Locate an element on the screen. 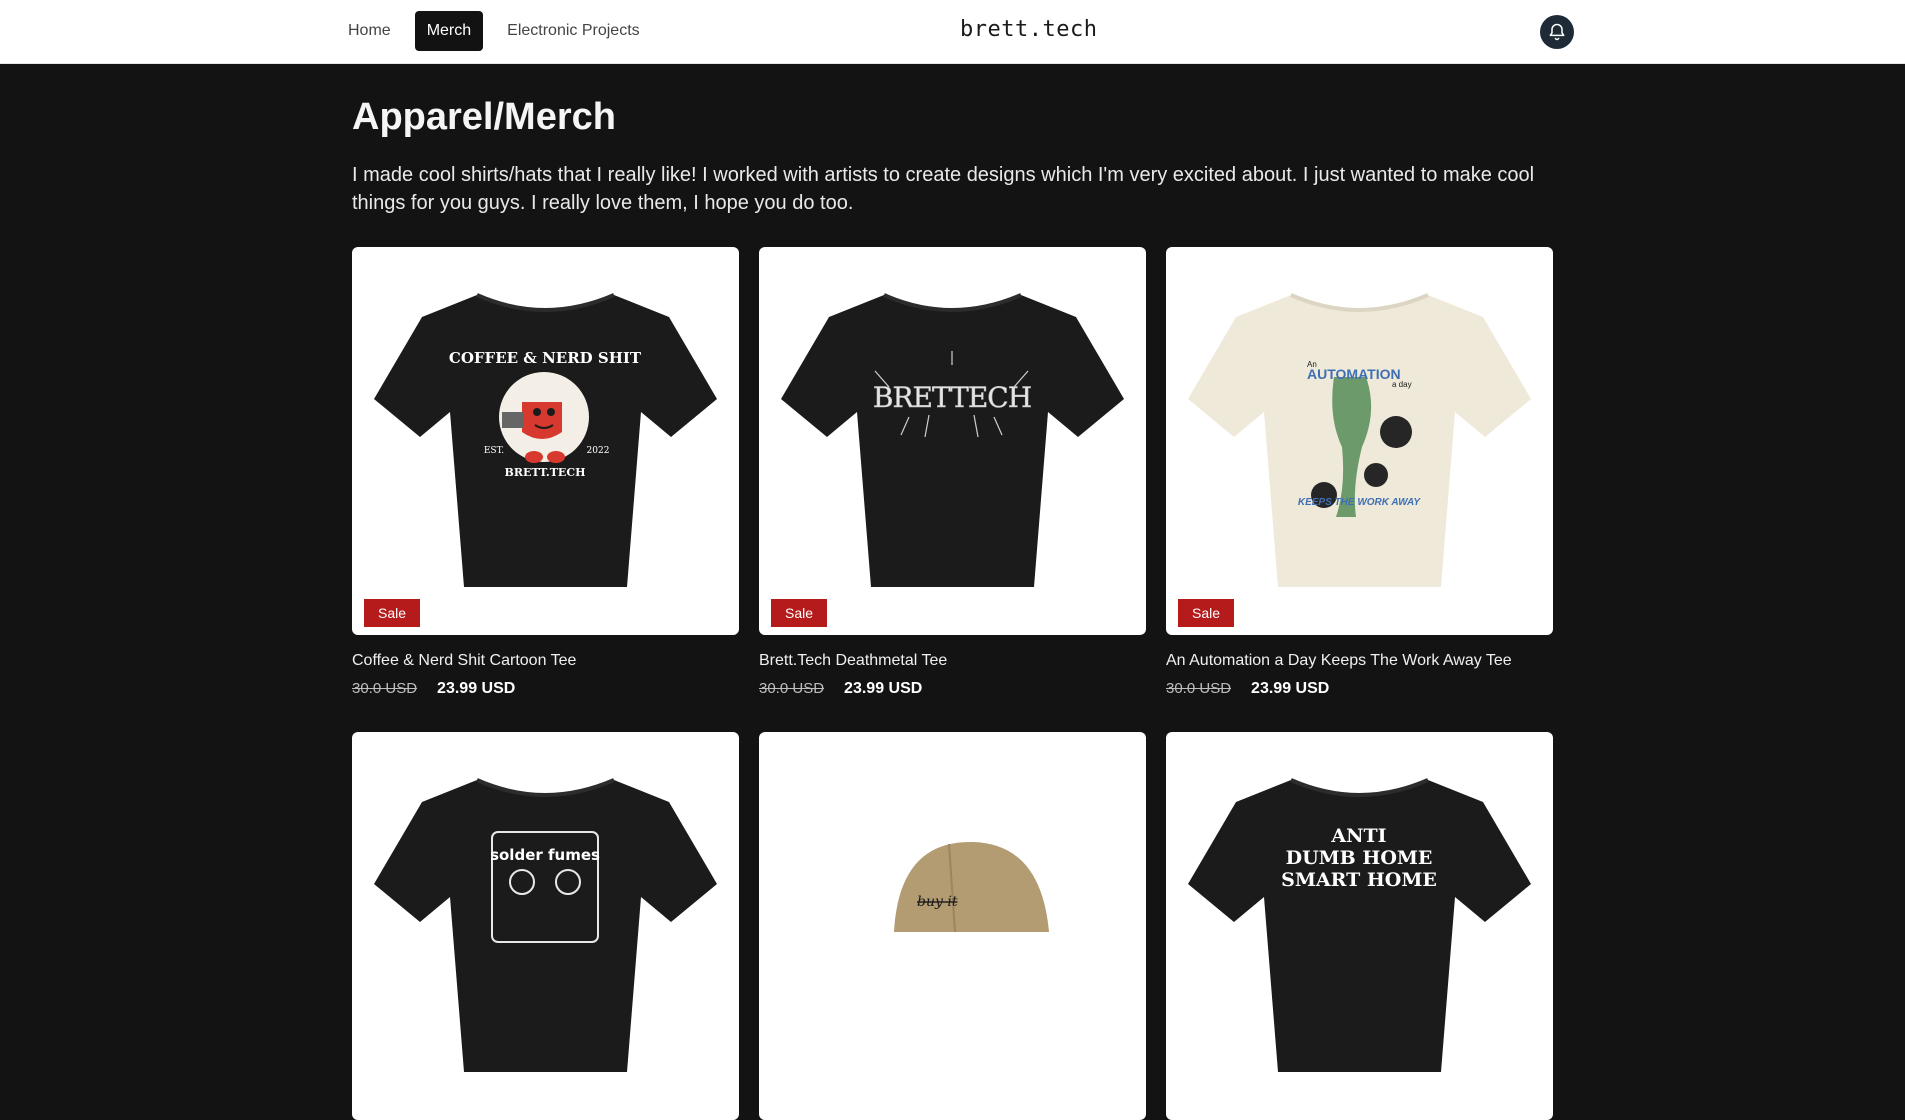  product-card: buy it is located at coordinates (952, 926).